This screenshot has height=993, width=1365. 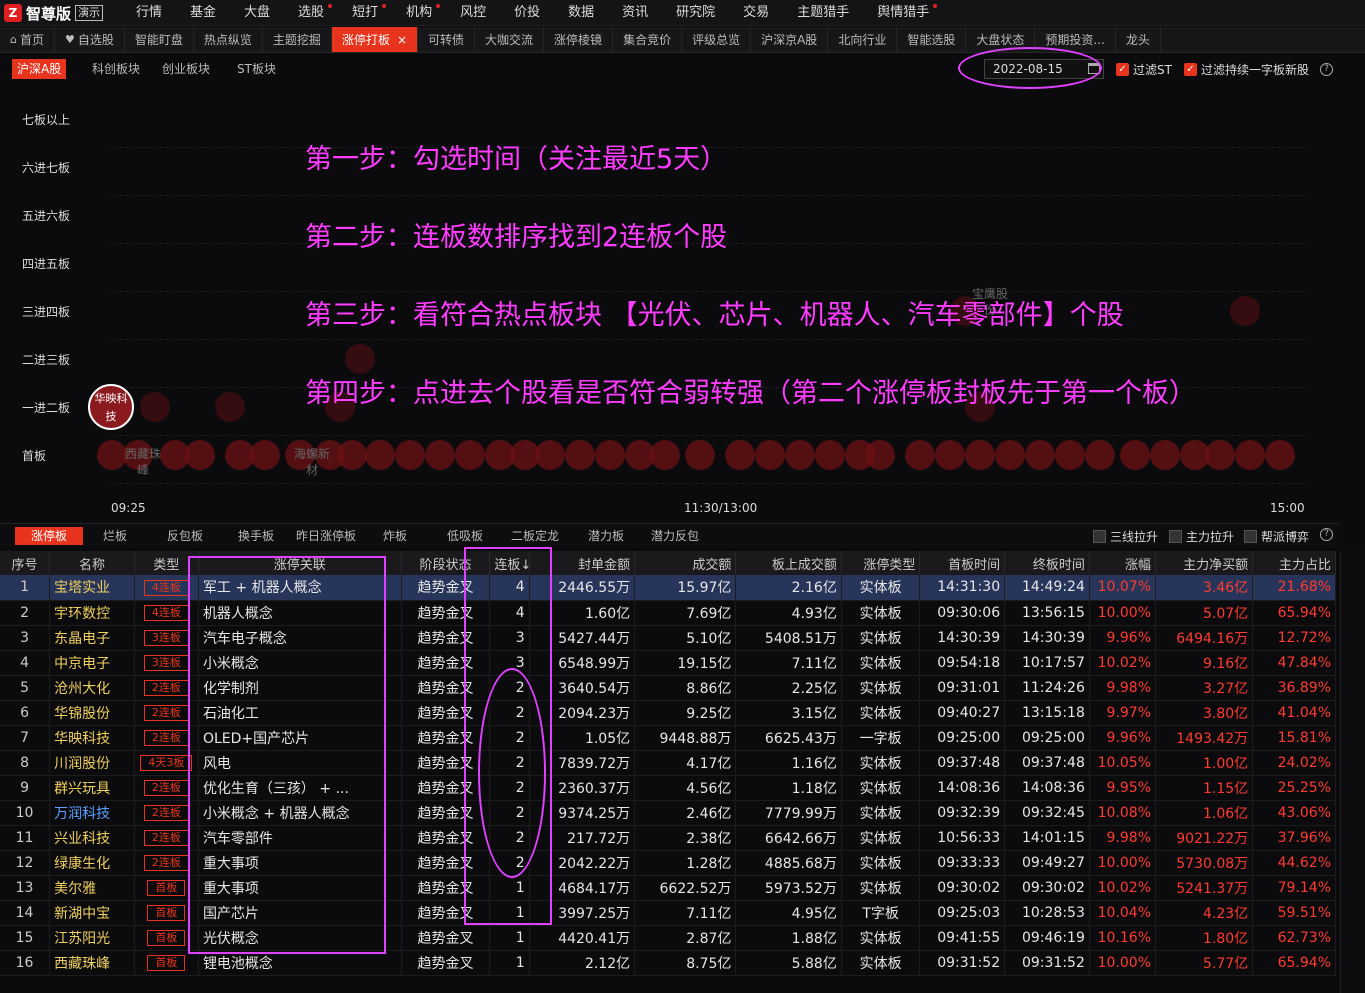 I want to click on row-label-4: 三进四板, so click(x=46, y=312).